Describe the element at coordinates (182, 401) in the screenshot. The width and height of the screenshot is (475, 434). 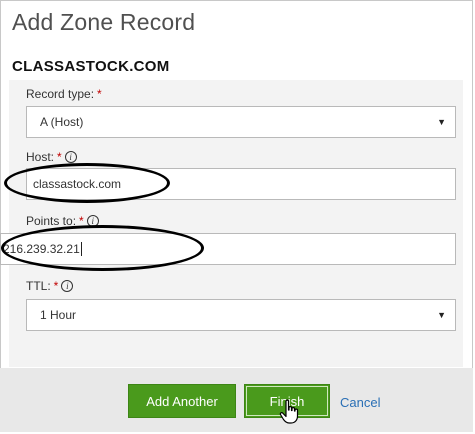
I see `add-another-button: Add Another` at that location.